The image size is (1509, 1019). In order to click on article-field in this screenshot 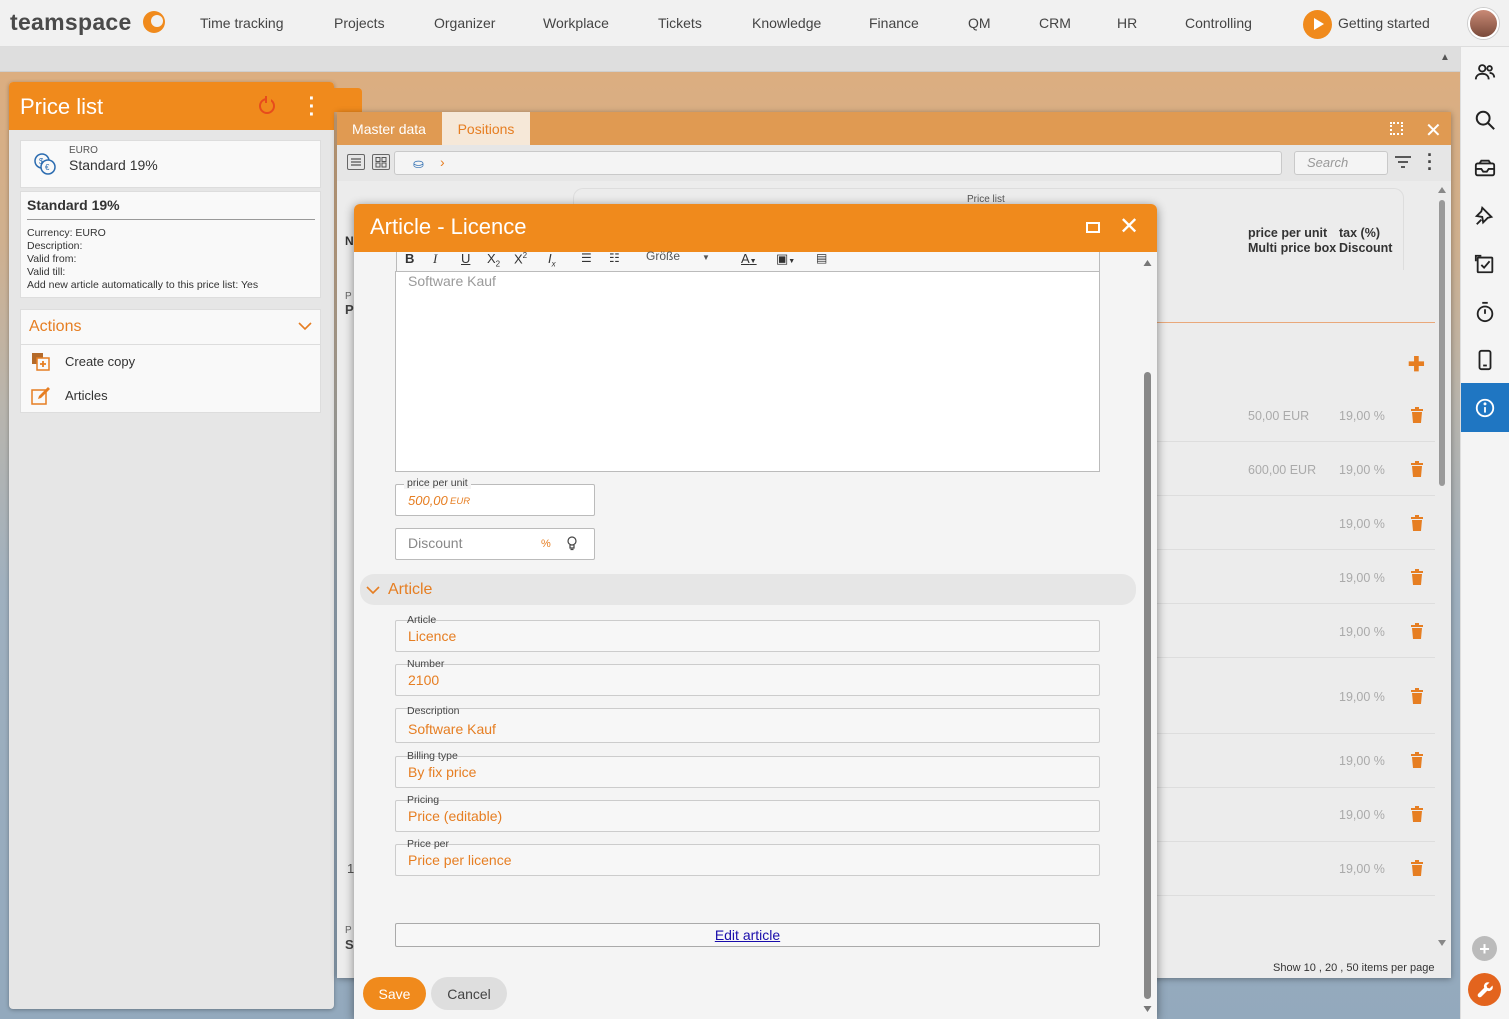, I will do `click(747, 636)`.